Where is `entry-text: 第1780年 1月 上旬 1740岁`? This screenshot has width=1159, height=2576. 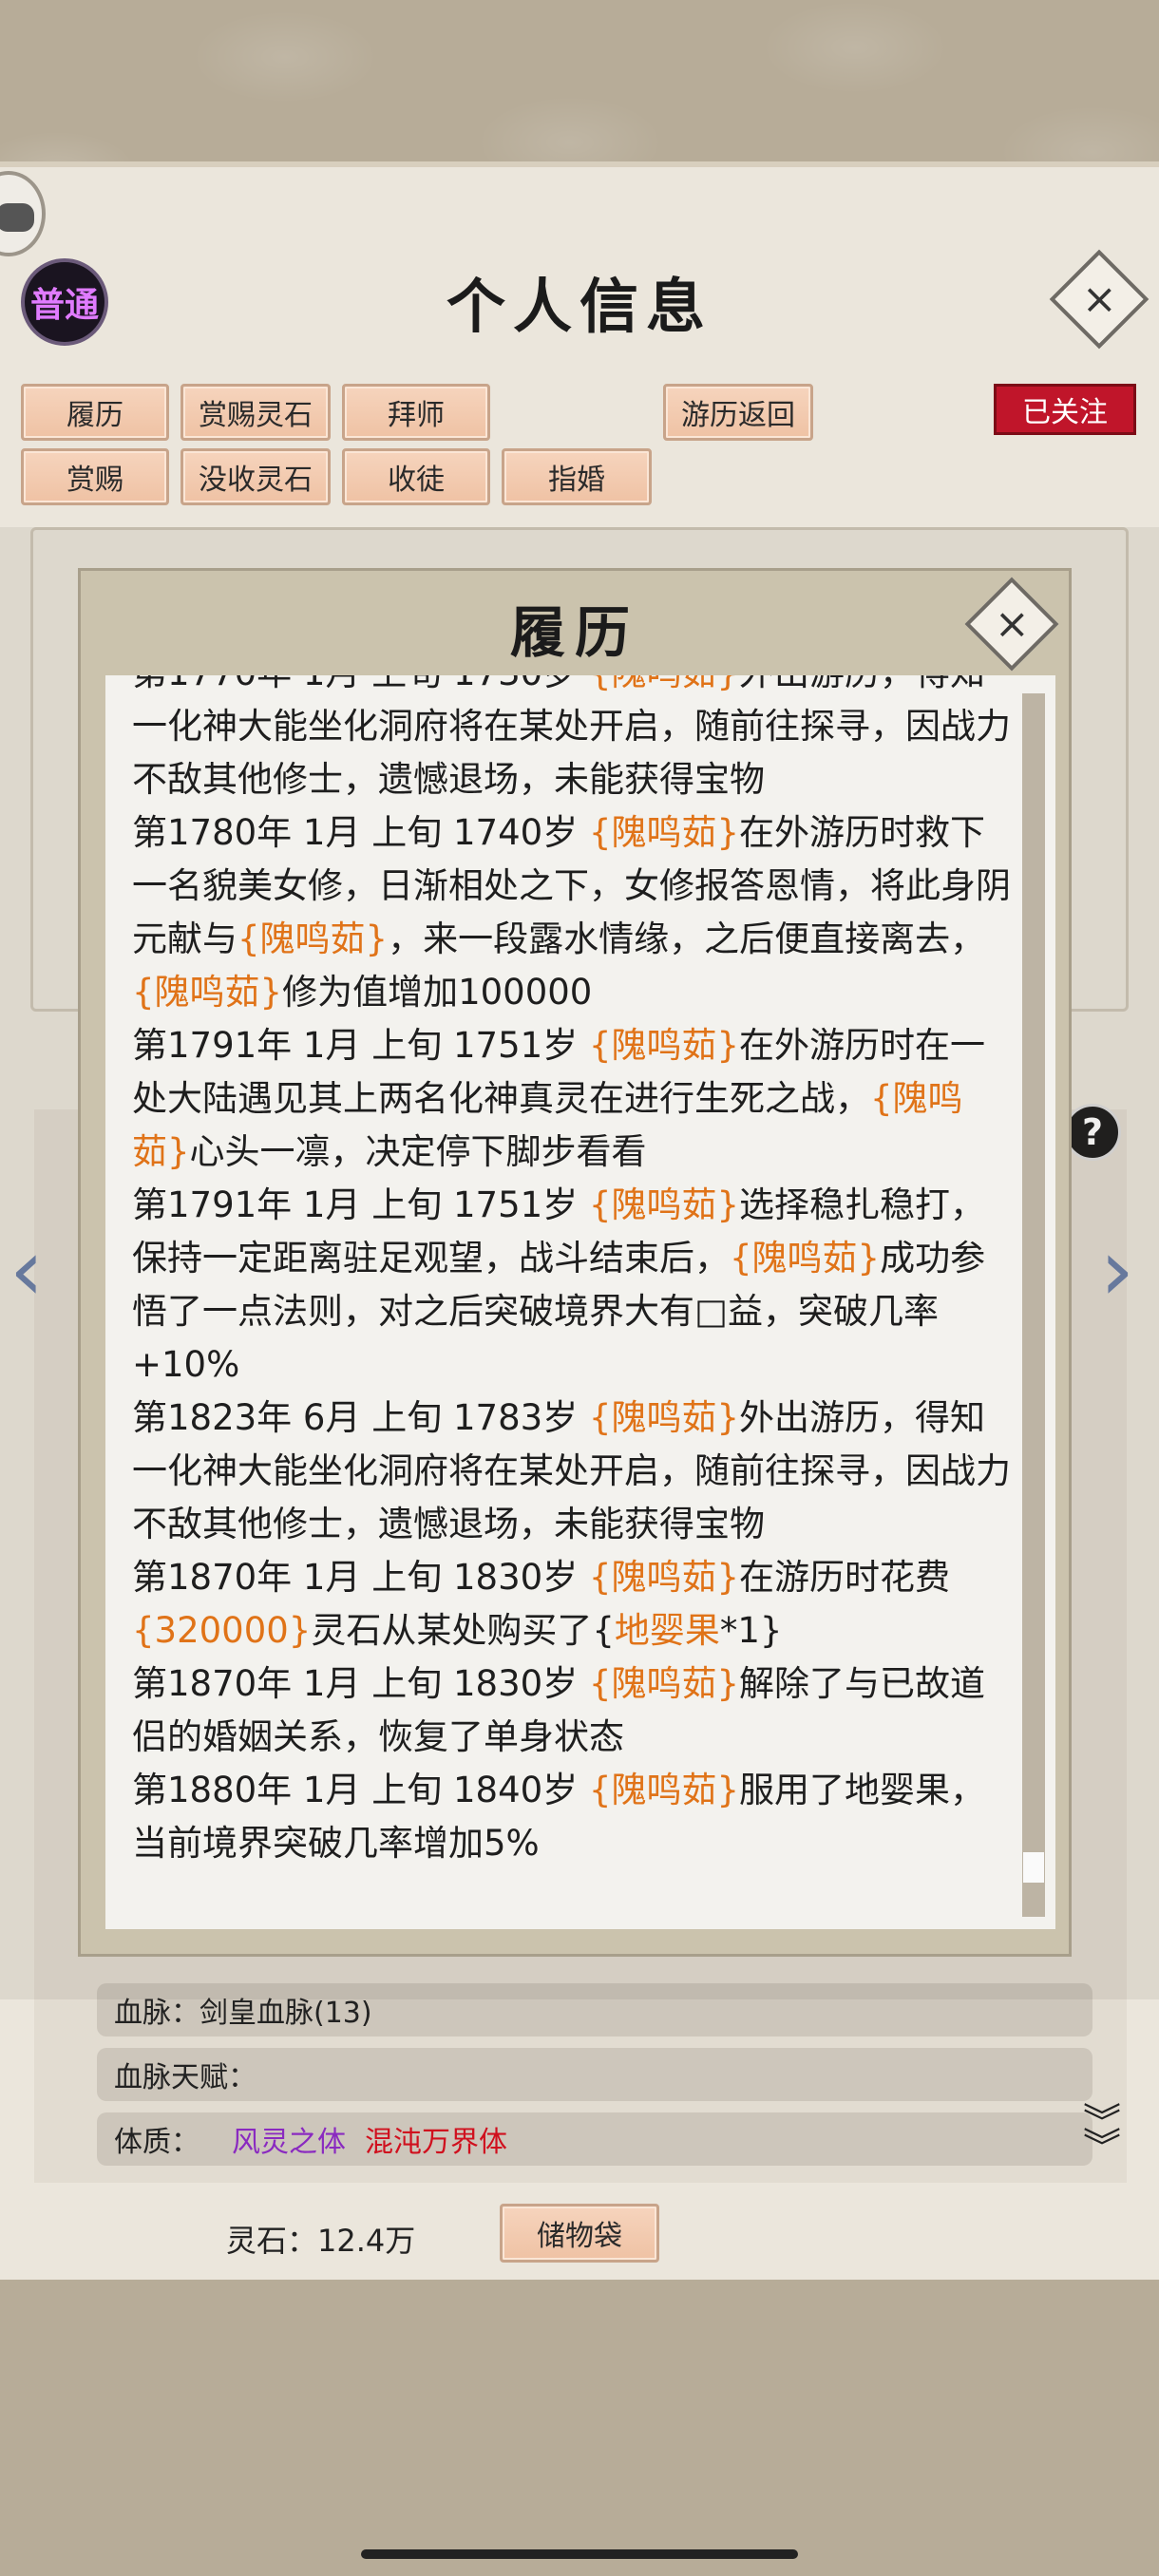
entry-text: 第1780年 1月 上旬 1740岁 is located at coordinates (360, 832).